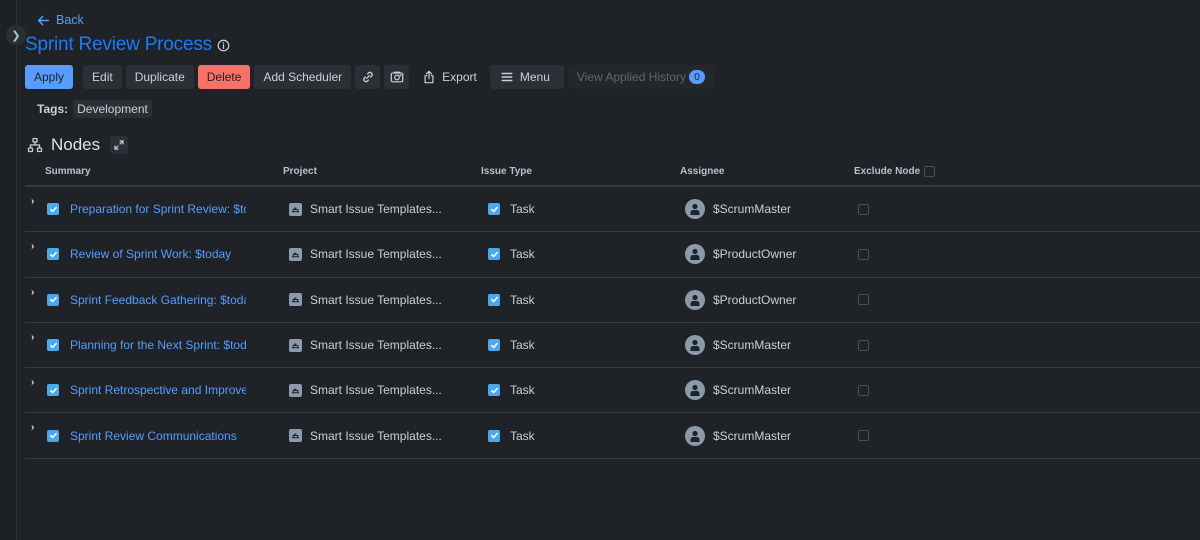 The height and width of the screenshot is (540, 1200). What do you see at coordinates (70, 20) in the screenshot?
I see `back-label: Back` at bounding box center [70, 20].